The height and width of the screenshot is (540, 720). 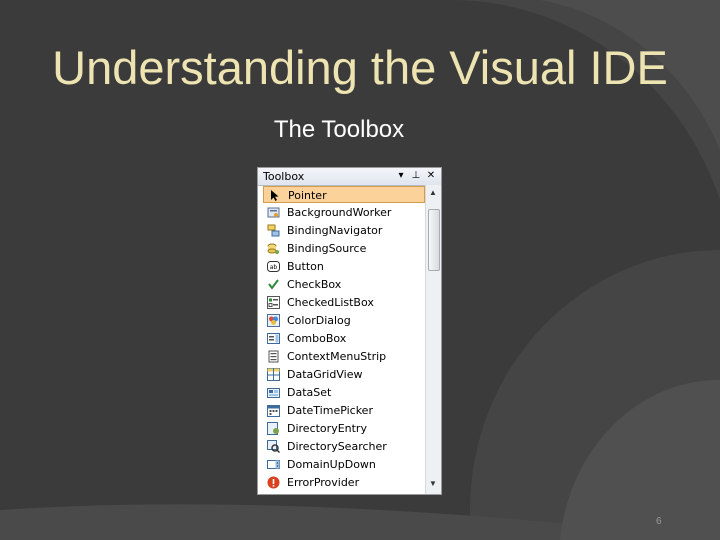 What do you see at coordinates (273, 248) in the screenshot?
I see `binding-source-icon` at bounding box center [273, 248].